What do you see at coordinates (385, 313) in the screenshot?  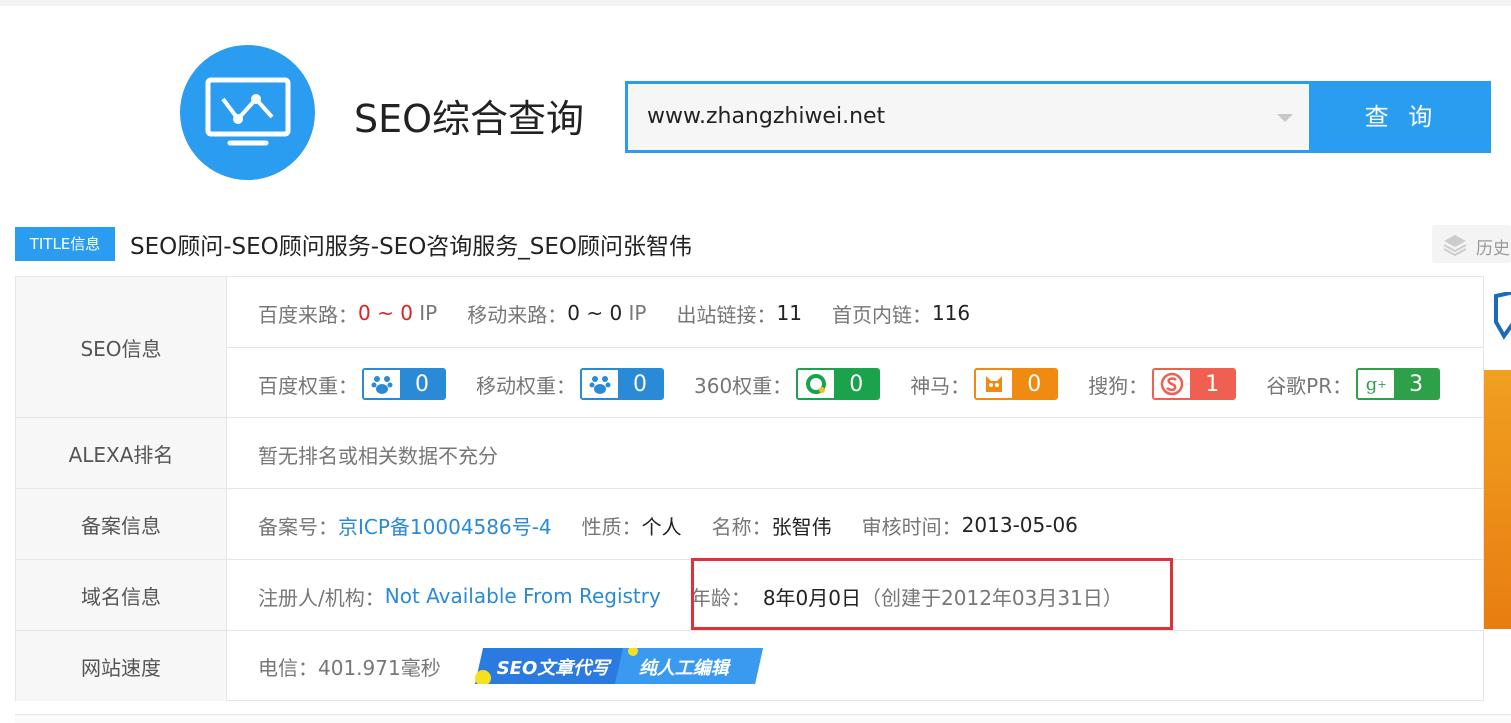 I see `baidu-traffic-value: 0 ~ 0` at bounding box center [385, 313].